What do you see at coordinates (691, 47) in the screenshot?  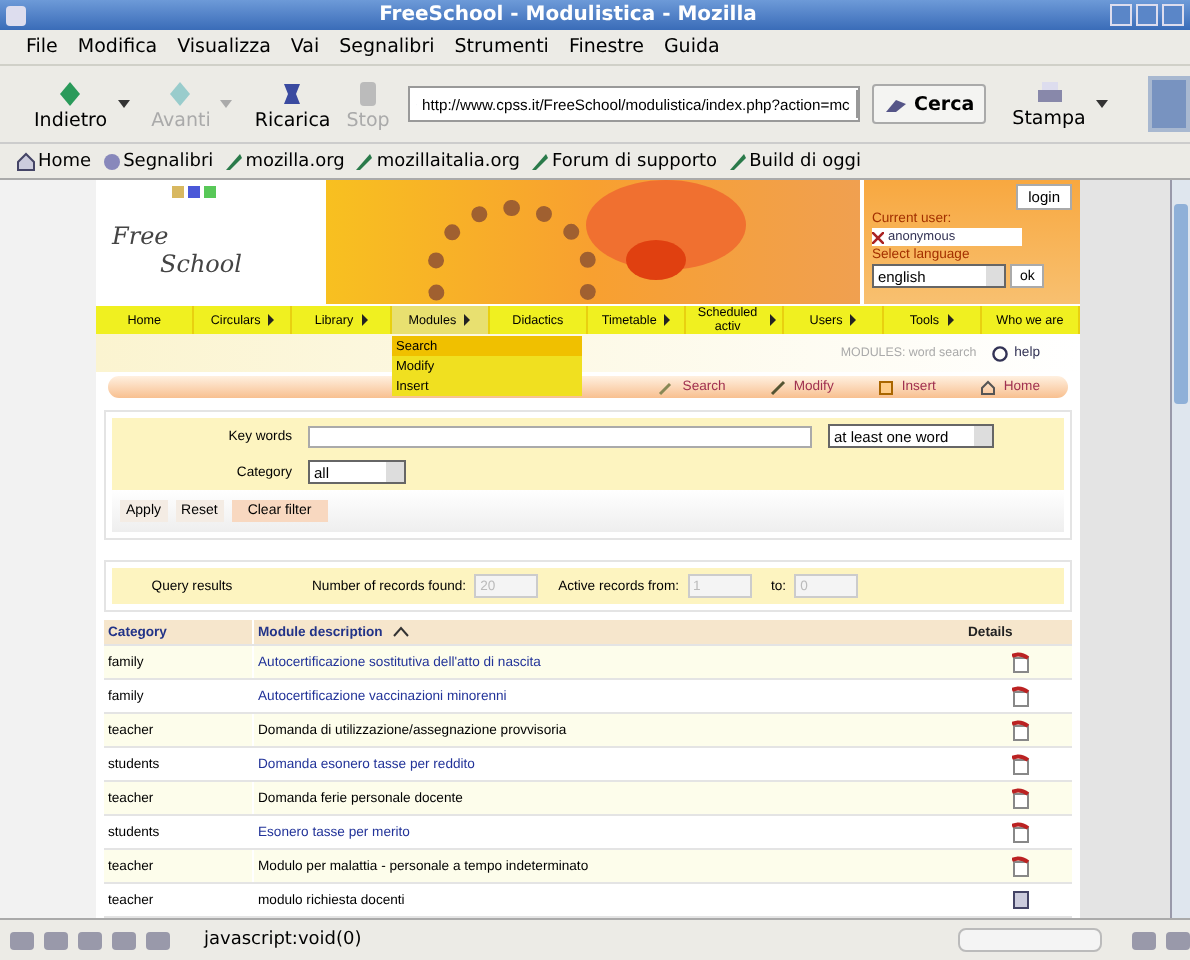 I see `menu-item: Guida` at bounding box center [691, 47].